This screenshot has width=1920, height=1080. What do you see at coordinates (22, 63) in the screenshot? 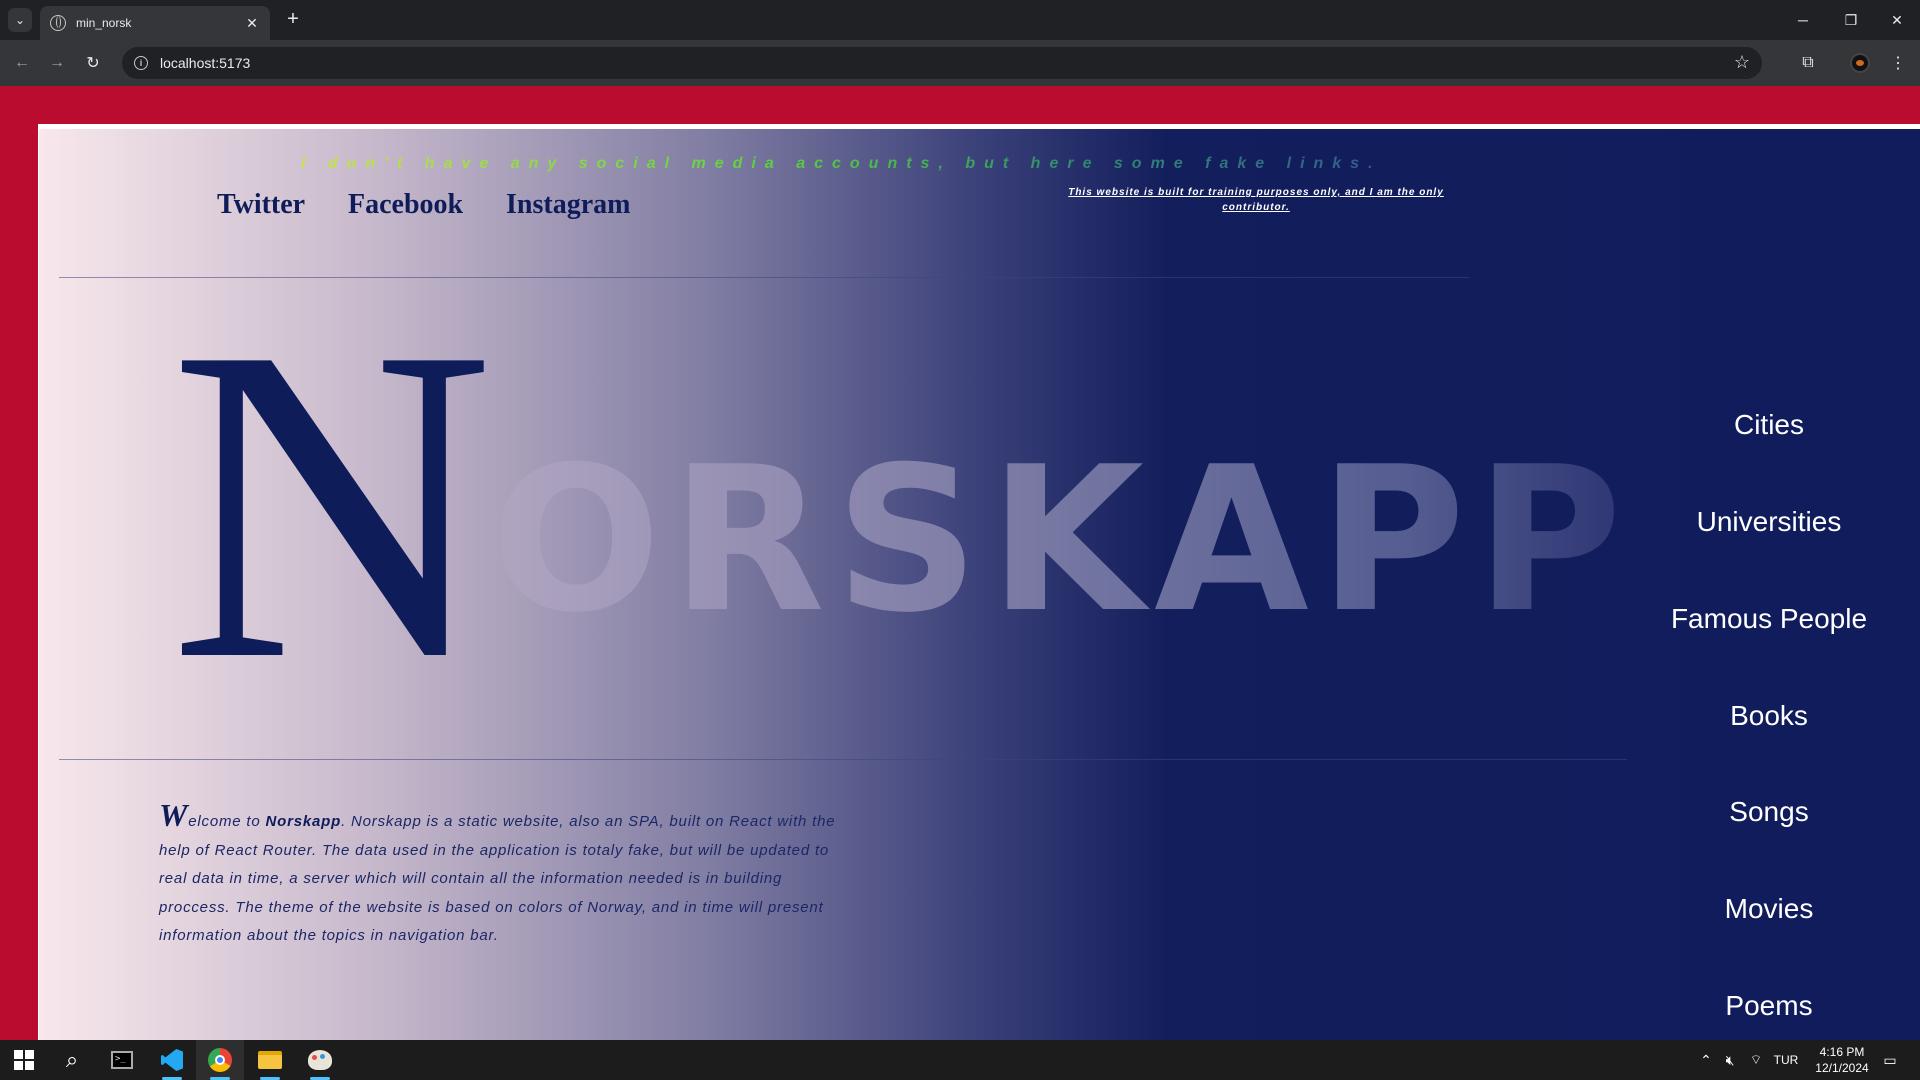
I see `back-arrow-icon: ←` at bounding box center [22, 63].